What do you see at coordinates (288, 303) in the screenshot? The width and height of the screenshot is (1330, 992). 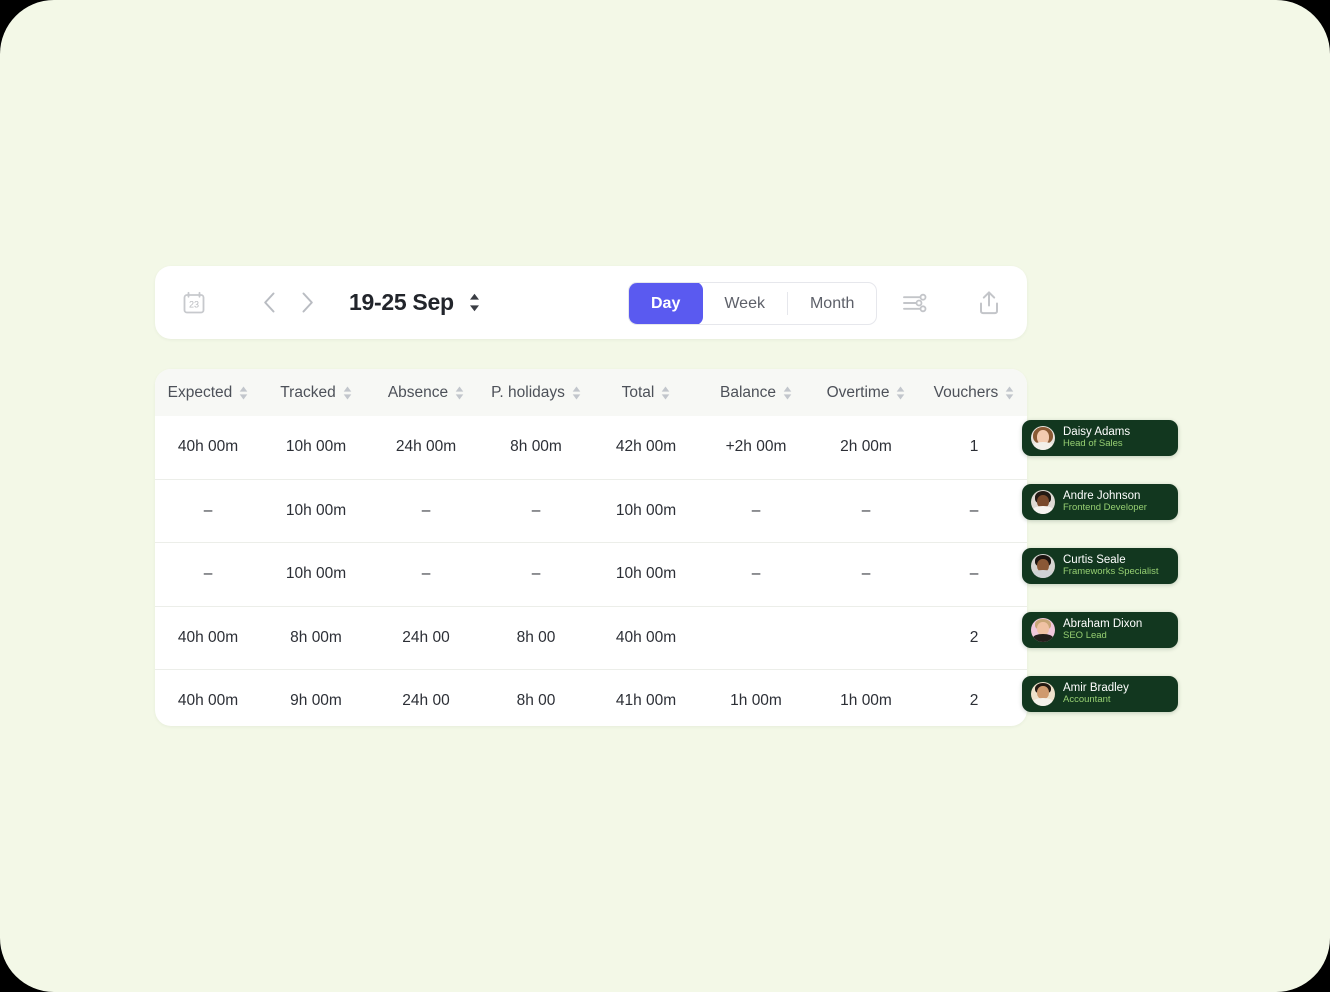 I see `period-nav` at bounding box center [288, 303].